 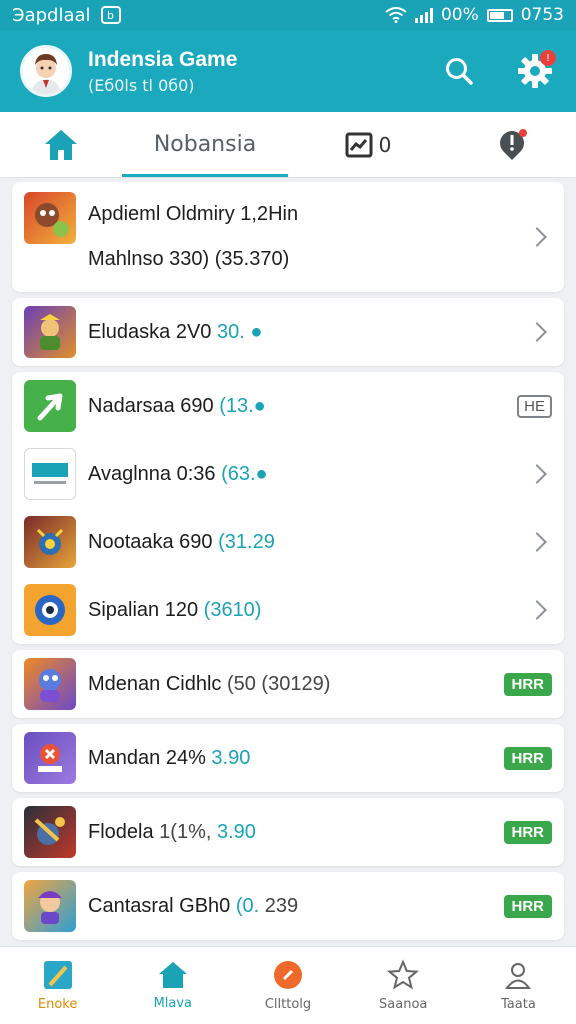 What do you see at coordinates (499, 15) in the screenshot?
I see `battery-icon` at bounding box center [499, 15].